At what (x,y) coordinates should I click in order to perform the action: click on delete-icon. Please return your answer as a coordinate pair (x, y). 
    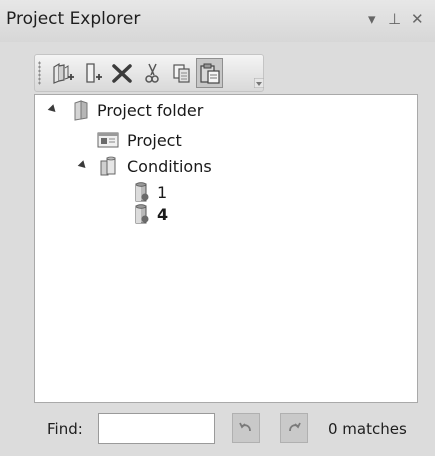
    Looking at the image, I should click on (121, 73).